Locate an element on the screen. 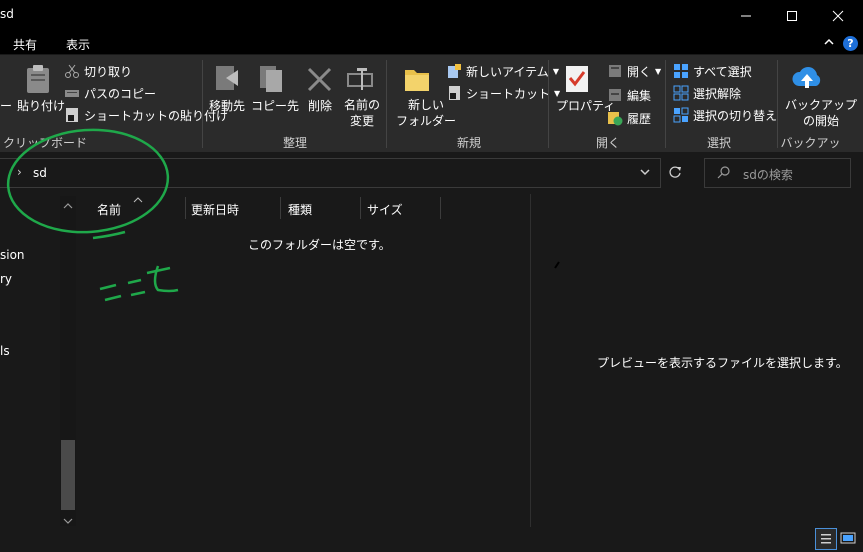 The image size is (863, 552). stray-mark is located at coordinates (557, 265).